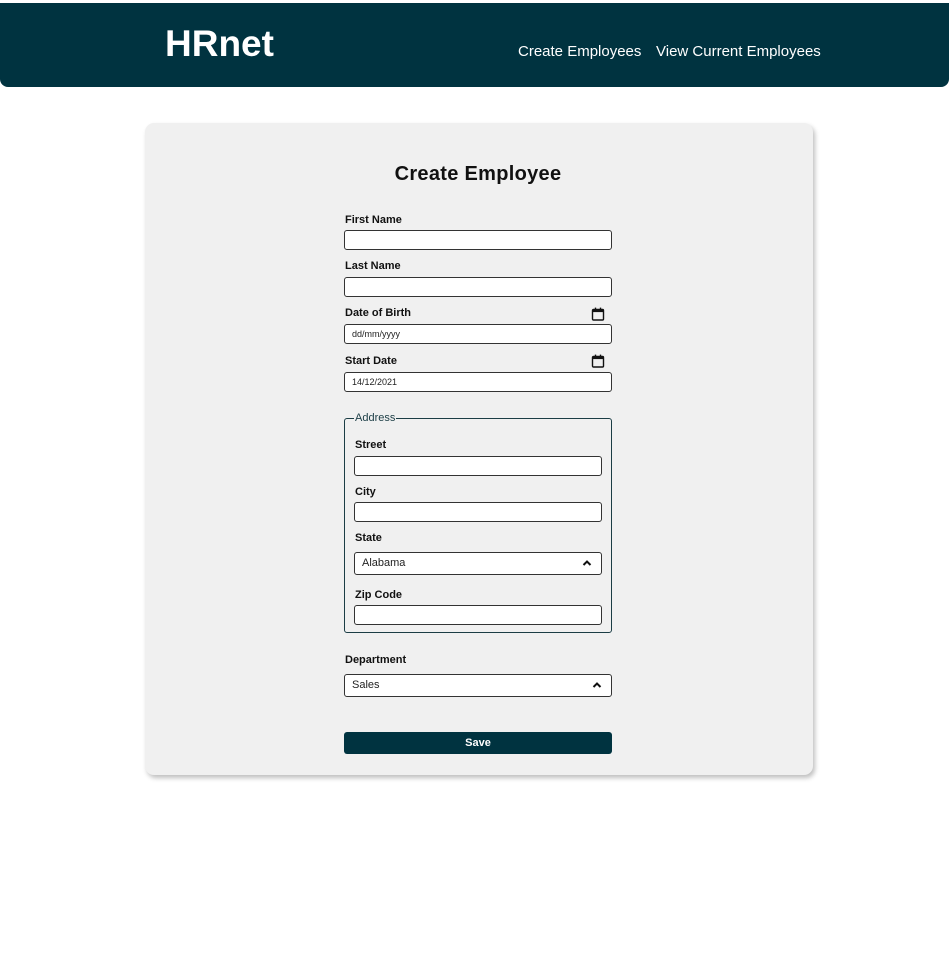  I want to click on department-select-value: Sales, so click(366, 685).